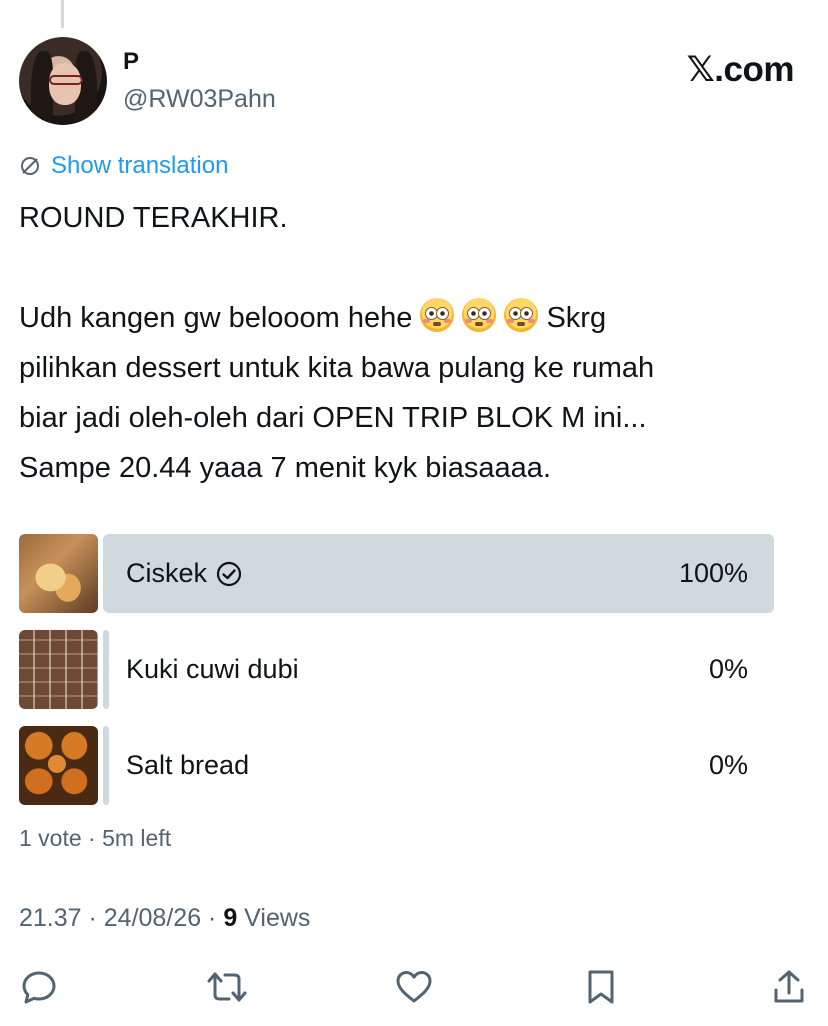 Image resolution: width=828 pixels, height=1026 pixels. I want to click on author-handle: @RW03Pahn, so click(199, 99).